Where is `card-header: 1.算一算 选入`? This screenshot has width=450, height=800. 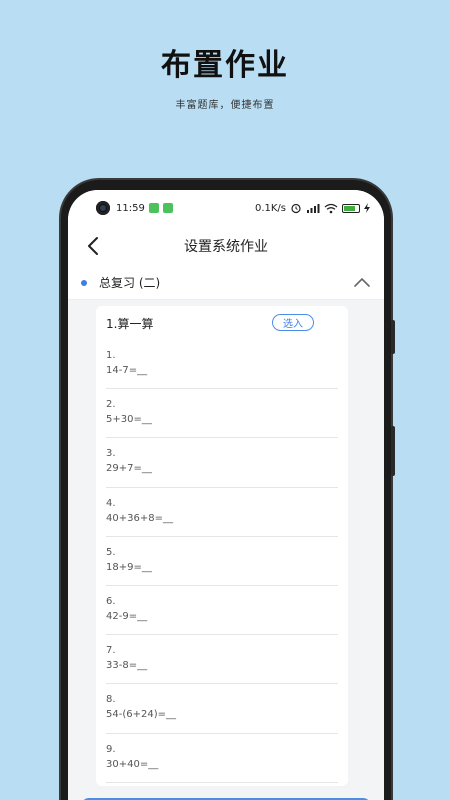 card-header: 1.算一算 选入 is located at coordinates (222, 323).